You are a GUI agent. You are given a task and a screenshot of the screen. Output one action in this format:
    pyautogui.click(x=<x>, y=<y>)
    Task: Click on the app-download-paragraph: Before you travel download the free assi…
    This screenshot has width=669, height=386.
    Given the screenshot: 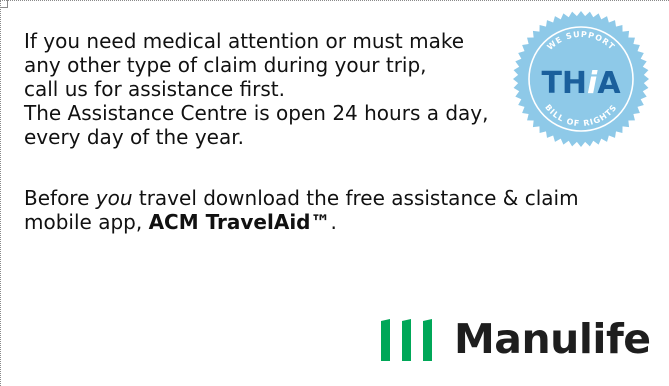 What is the action you would take?
    pyautogui.click(x=334, y=210)
    